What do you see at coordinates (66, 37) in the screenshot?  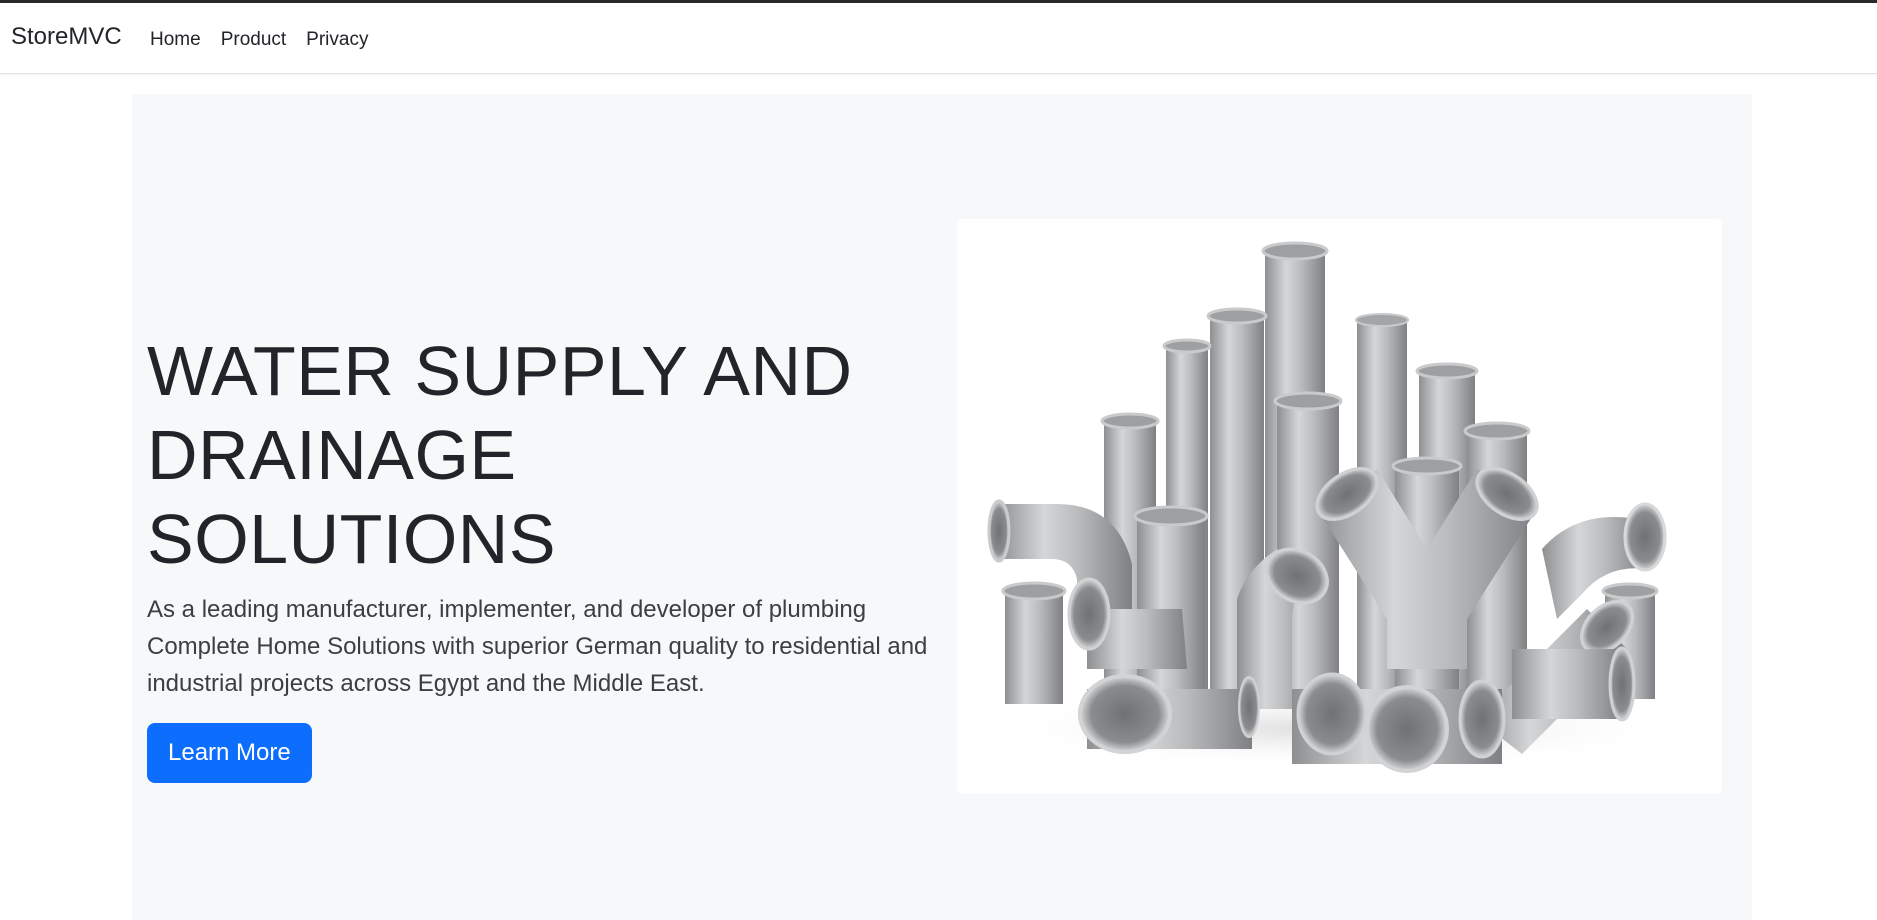 I see `brand-link: StoreMVC` at bounding box center [66, 37].